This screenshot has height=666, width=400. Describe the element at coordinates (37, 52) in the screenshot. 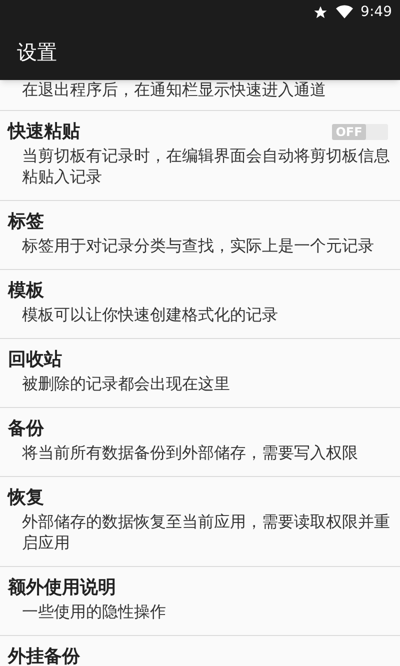

I see `app-bar-title: 设置` at that location.